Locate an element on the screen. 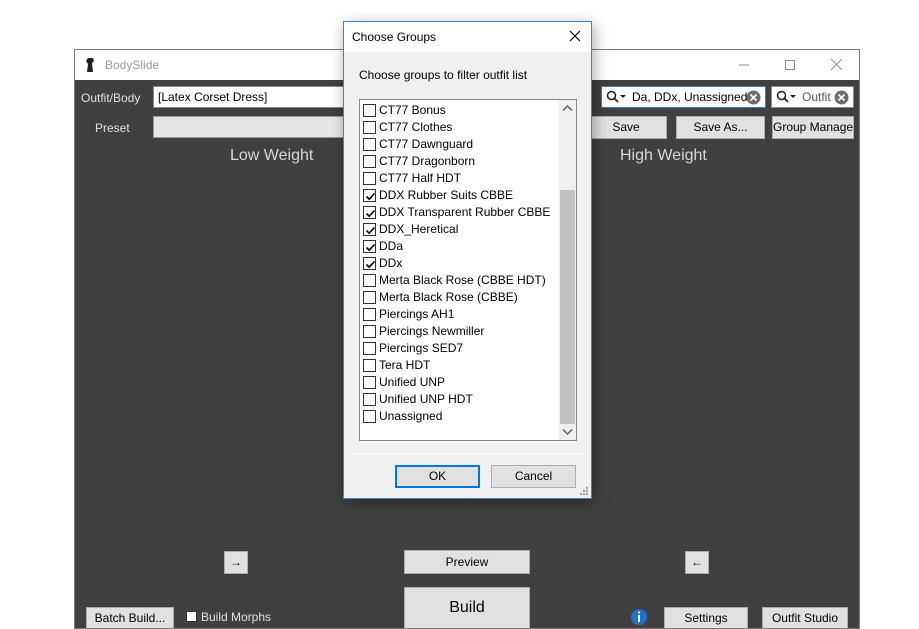  group-label: Piercings Newmiller is located at coordinates (432, 331).